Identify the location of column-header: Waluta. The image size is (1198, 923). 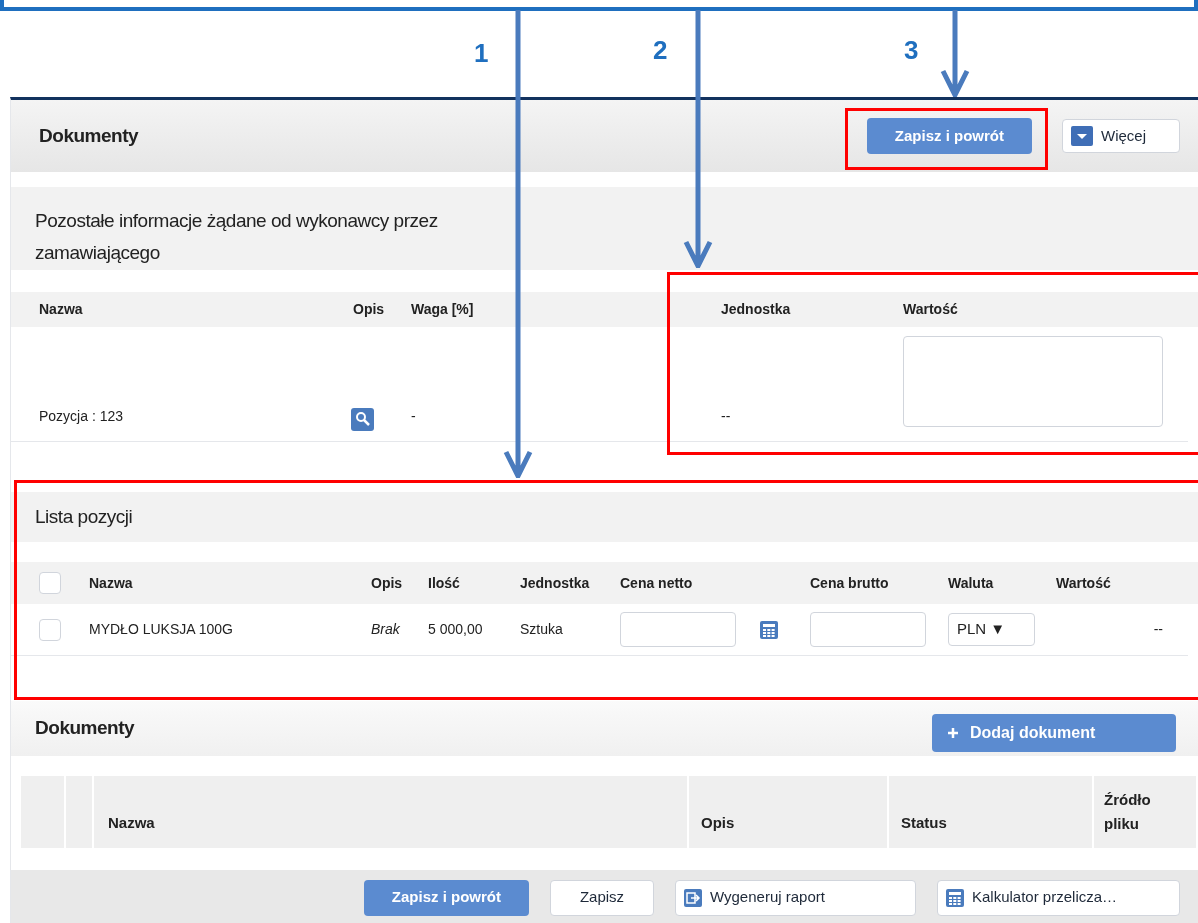
(971, 583).